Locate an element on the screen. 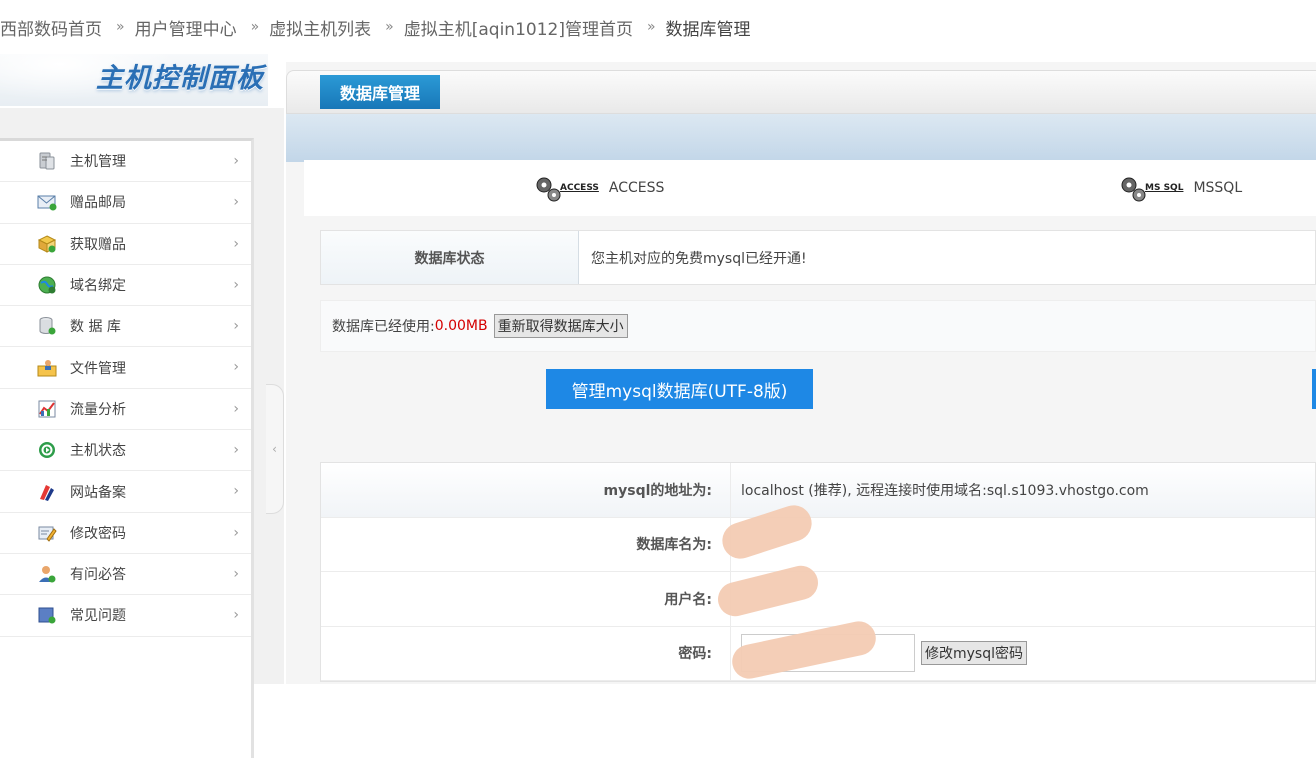 The width and height of the screenshot is (1316, 758). gears-icon: MS SQL is located at coordinates (1151, 188).